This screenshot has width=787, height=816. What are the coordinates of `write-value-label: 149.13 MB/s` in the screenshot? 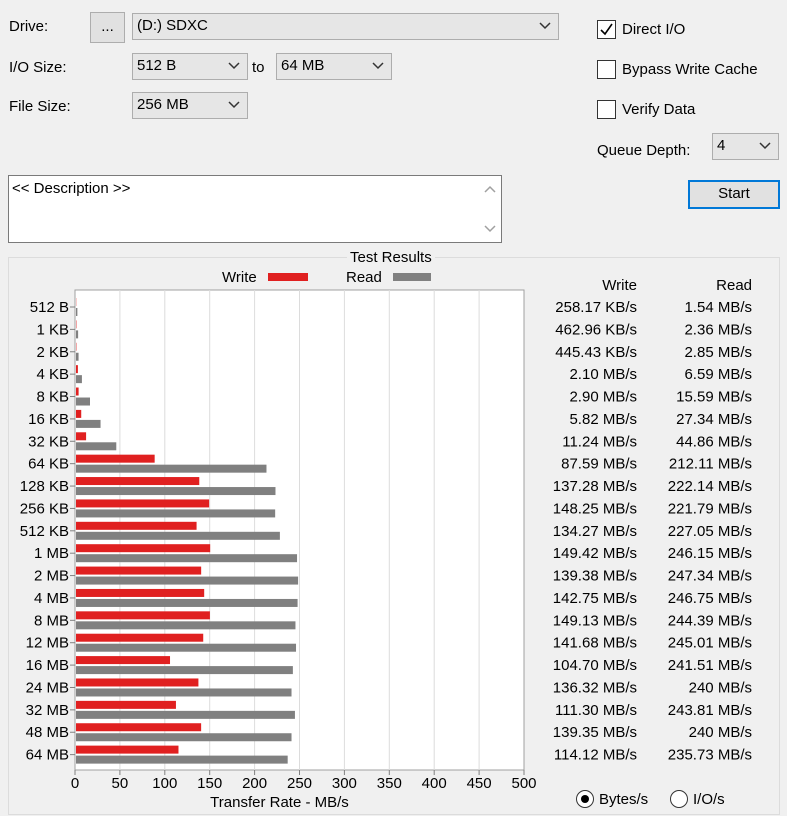 It's located at (595, 620).